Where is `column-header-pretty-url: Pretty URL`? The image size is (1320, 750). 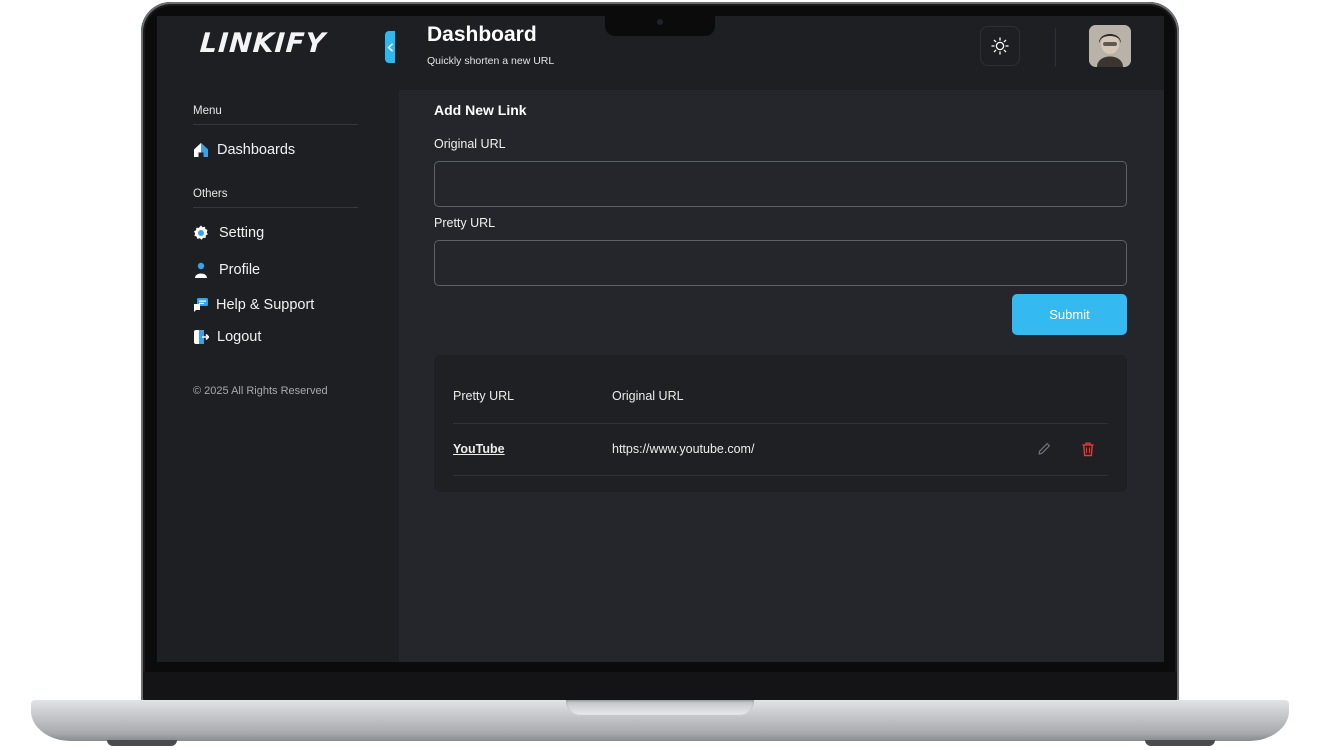
column-header-pretty-url: Pretty URL is located at coordinates (484, 396).